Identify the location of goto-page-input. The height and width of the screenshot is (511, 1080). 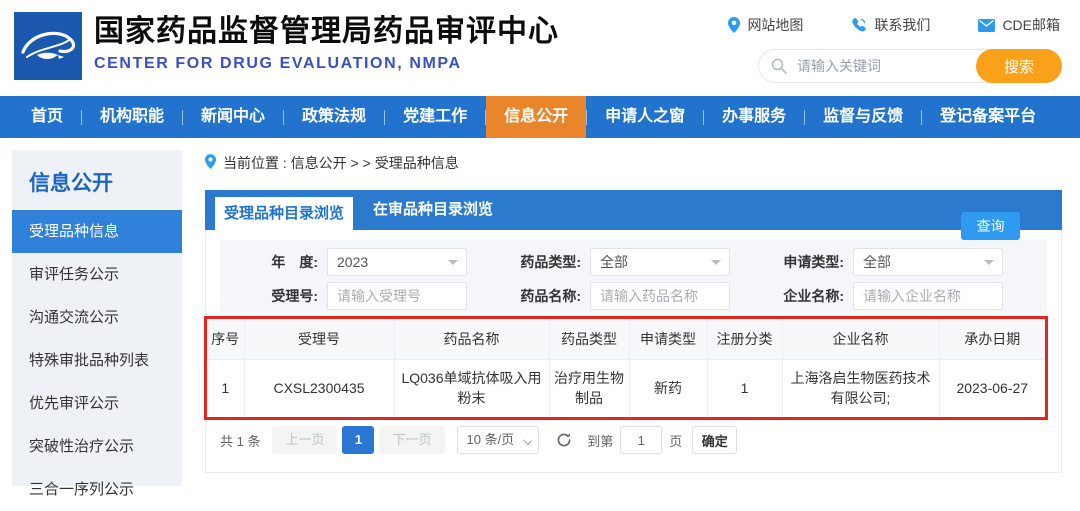
(641, 440).